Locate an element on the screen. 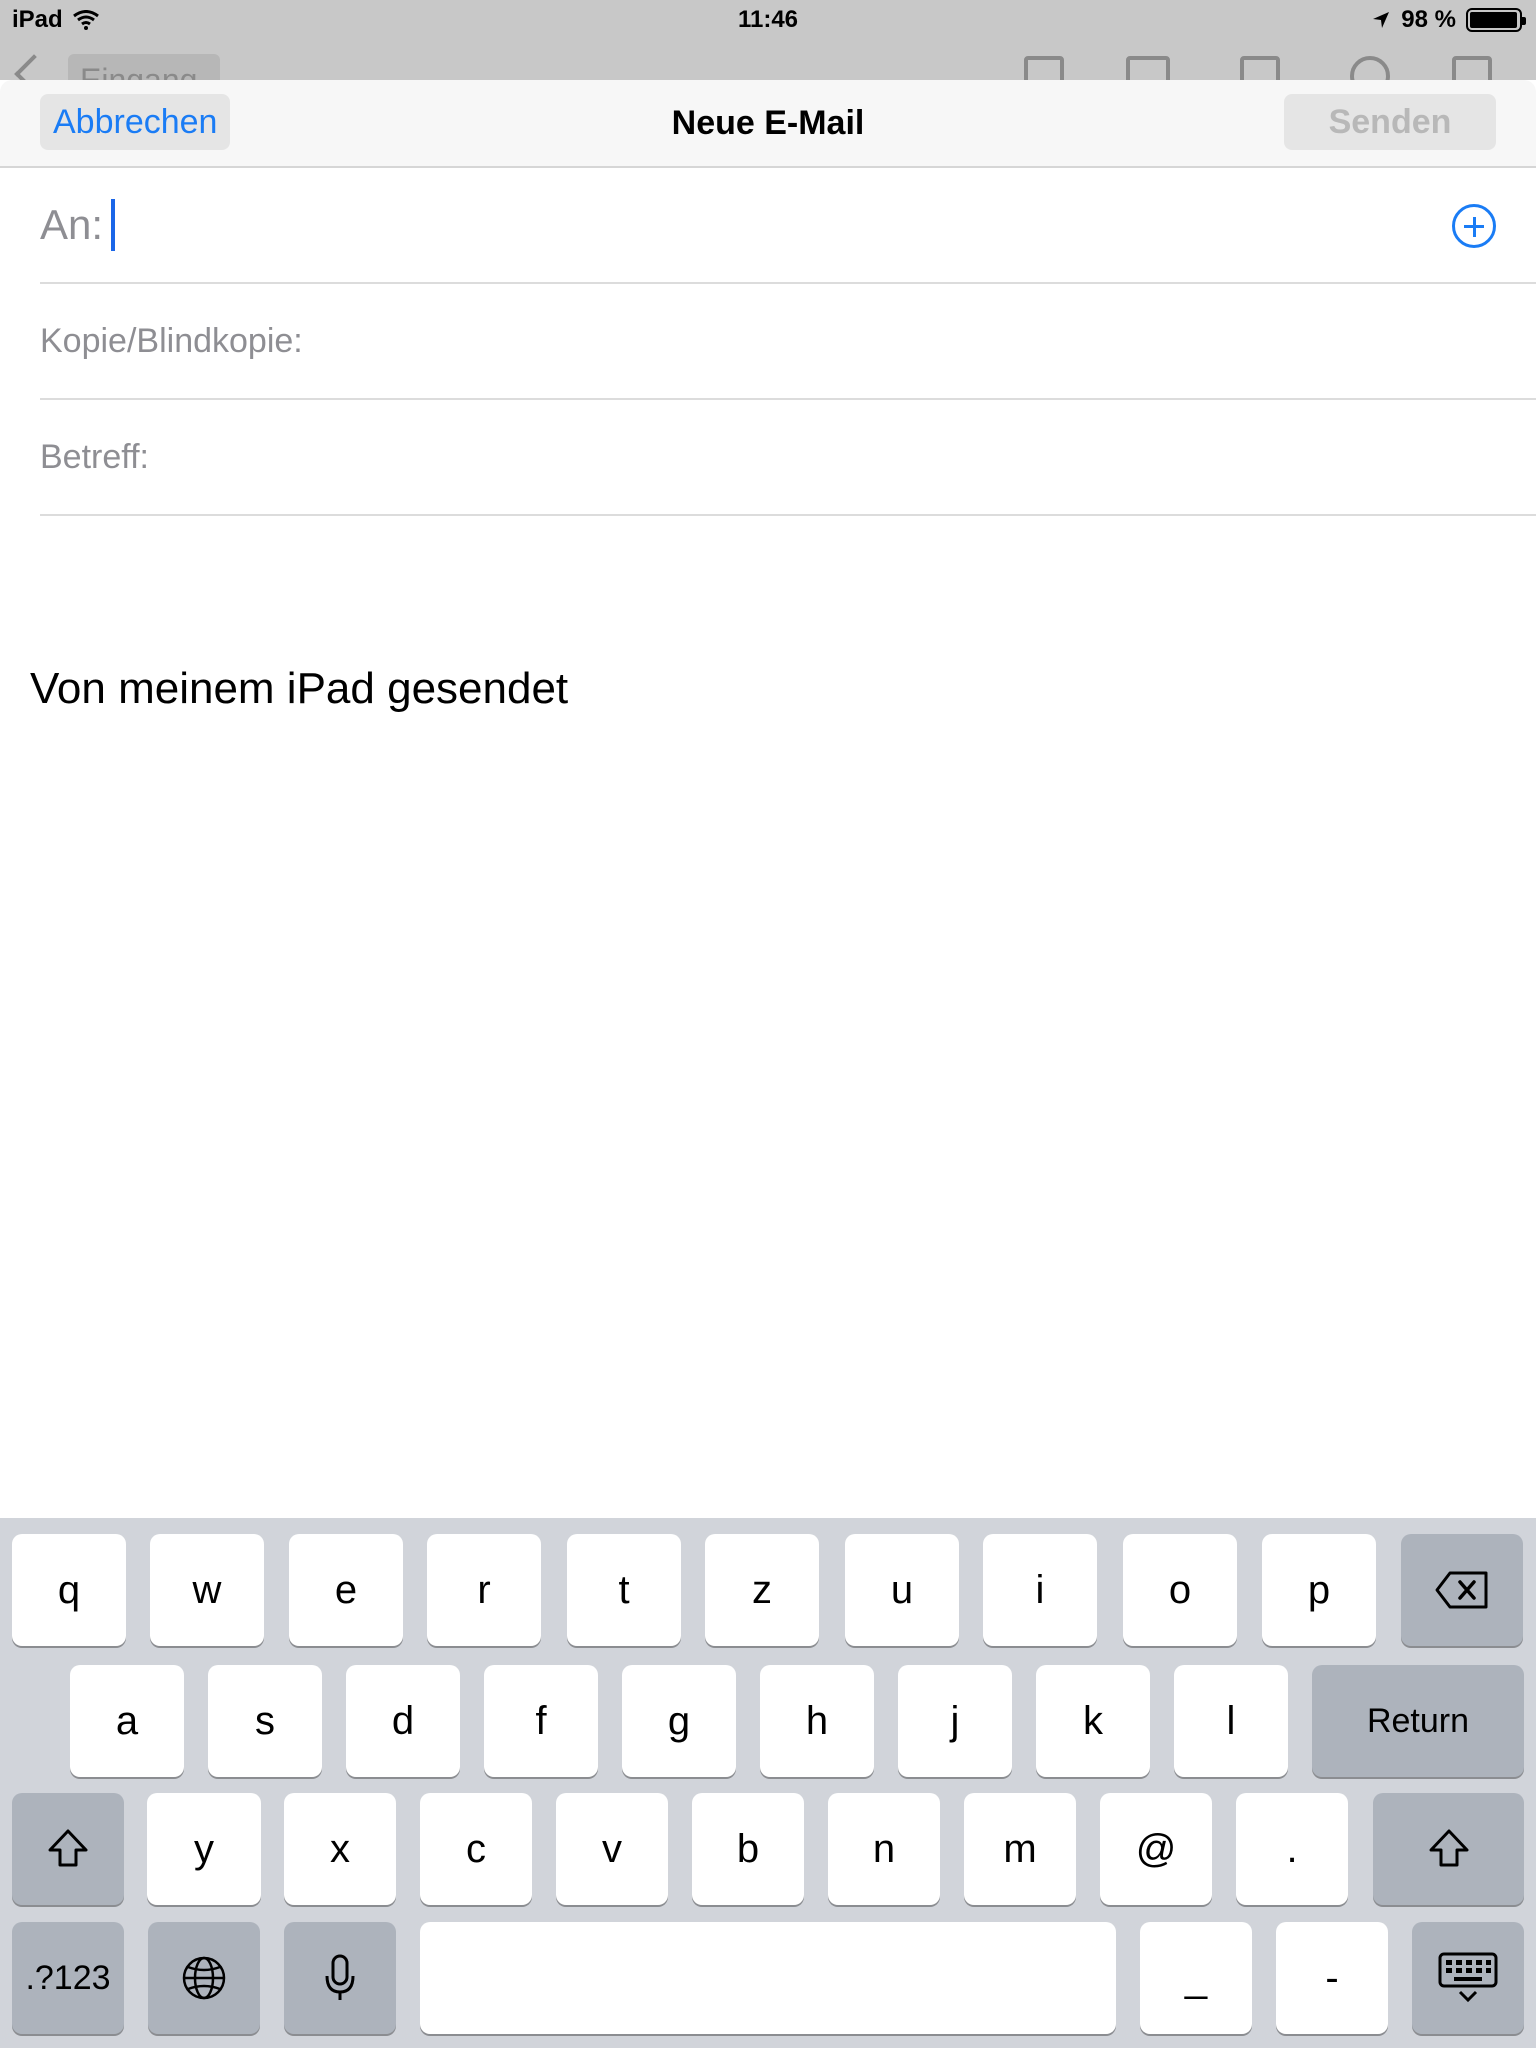 The width and height of the screenshot is (1536, 2048). underscore-key: _ is located at coordinates (1196, 1978).